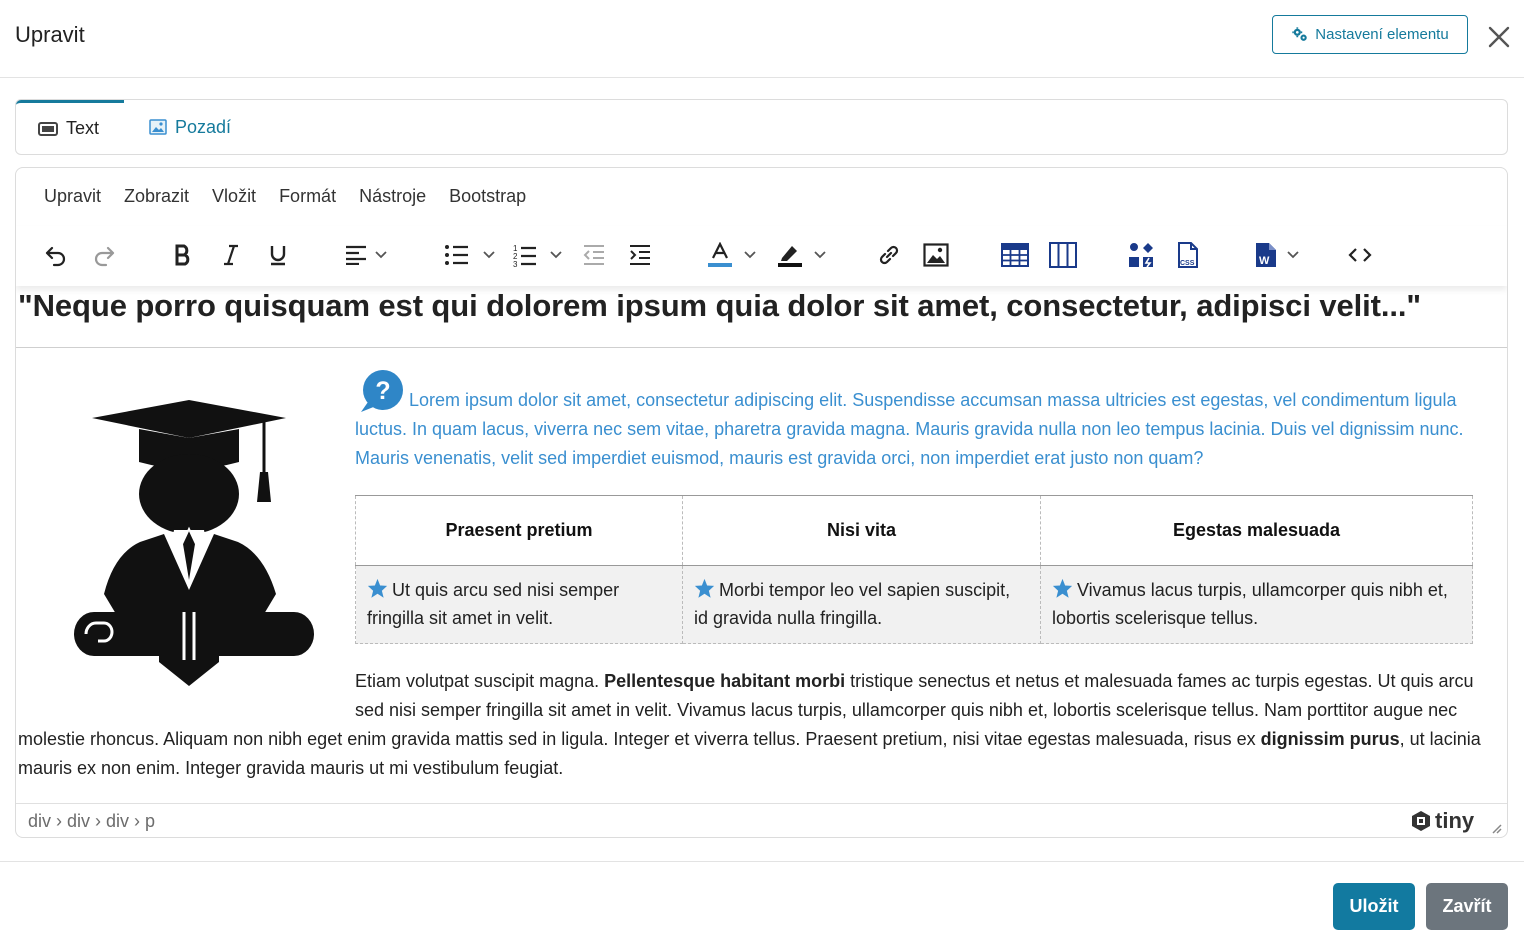 The image size is (1524, 945). What do you see at coordinates (524, 255) in the screenshot?
I see `numbered-list-icon: 123` at bounding box center [524, 255].